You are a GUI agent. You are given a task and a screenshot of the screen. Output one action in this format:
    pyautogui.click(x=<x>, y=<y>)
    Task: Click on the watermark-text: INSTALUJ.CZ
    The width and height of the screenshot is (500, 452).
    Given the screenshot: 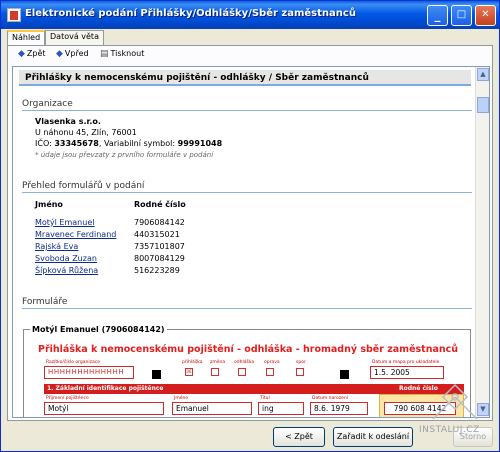 What is the action you would take?
    pyautogui.click(x=449, y=430)
    